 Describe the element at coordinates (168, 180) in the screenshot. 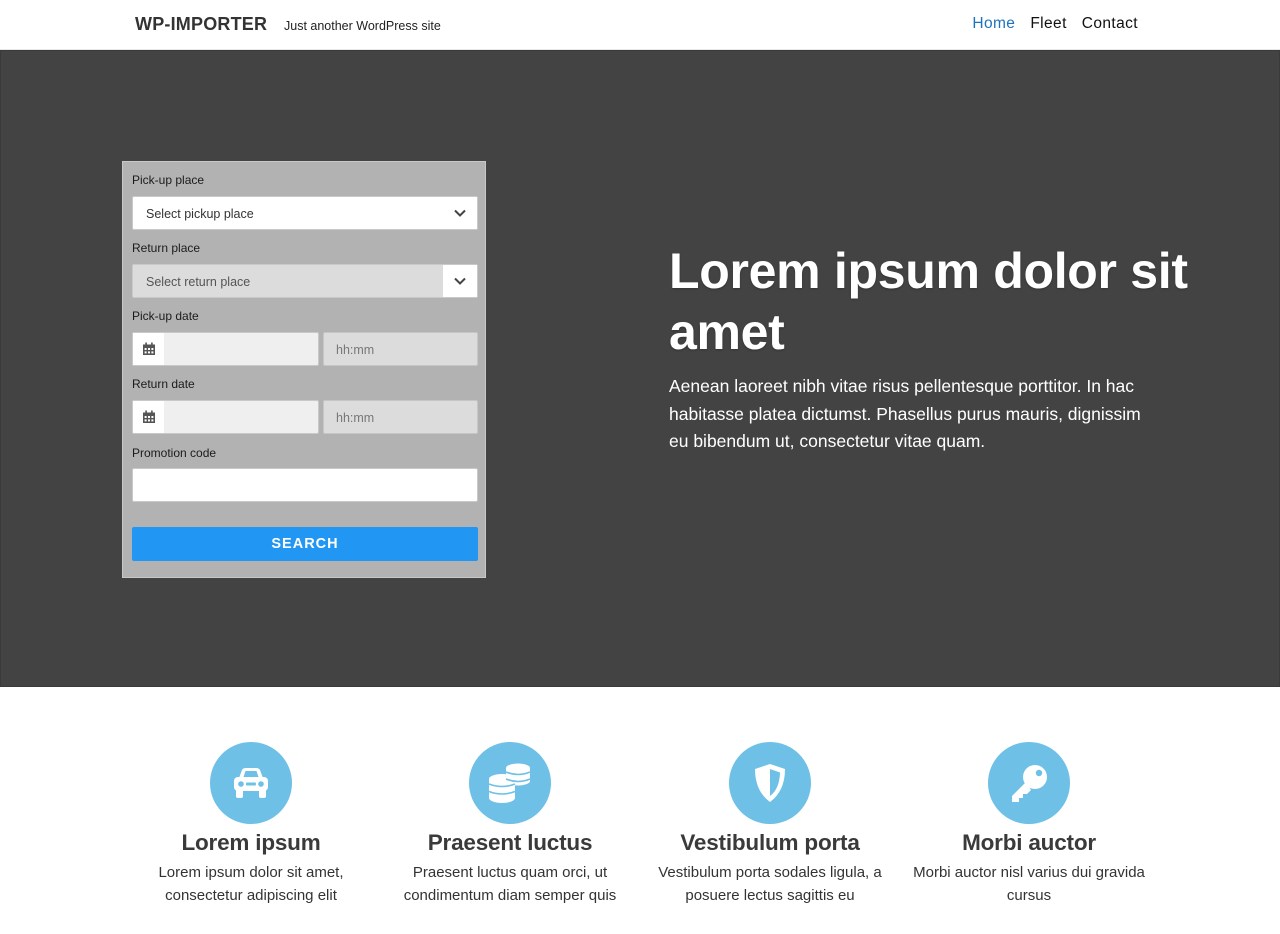

I see `pickup-place-label: Pick-up place` at that location.